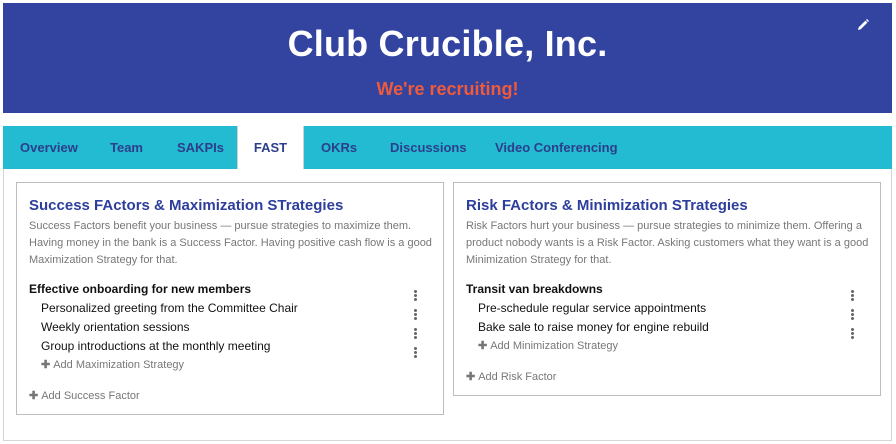 This screenshot has width=896, height=444. I want to click on maximization-strategy: Weekly orientation sessions, so click(115, 327).